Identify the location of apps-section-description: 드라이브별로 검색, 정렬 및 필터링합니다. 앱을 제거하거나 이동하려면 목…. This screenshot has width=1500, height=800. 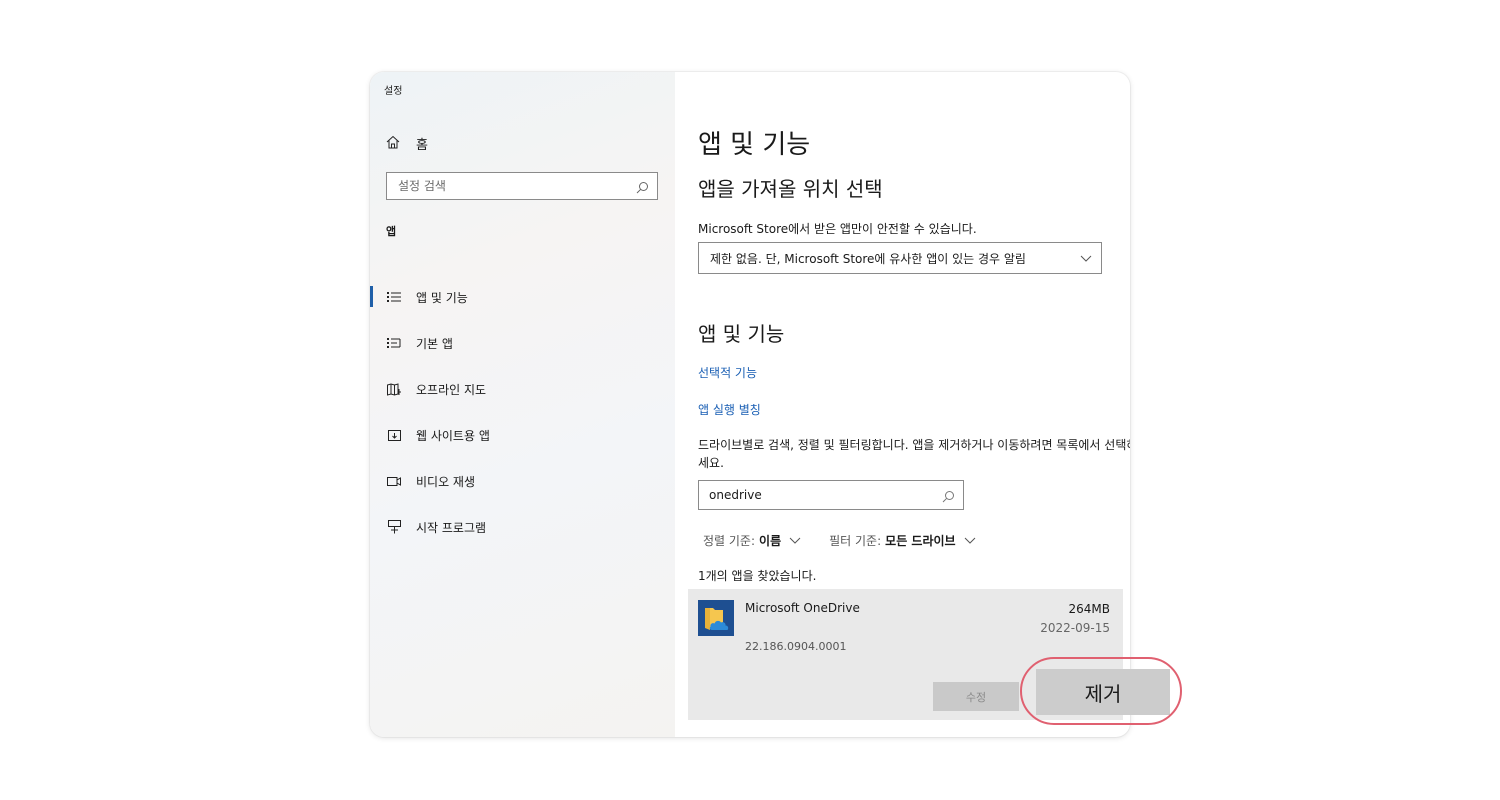
(914, 454).